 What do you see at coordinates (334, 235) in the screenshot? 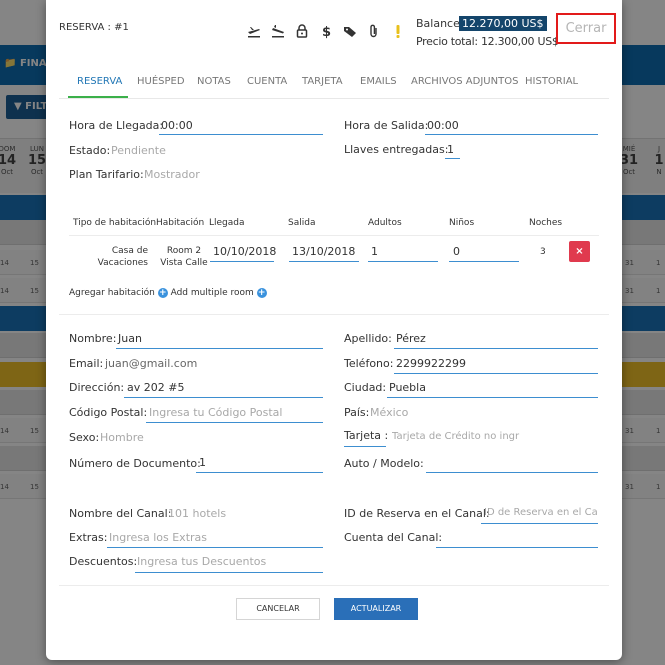
I see `table-header-divider` at bounding box center [334, 235].